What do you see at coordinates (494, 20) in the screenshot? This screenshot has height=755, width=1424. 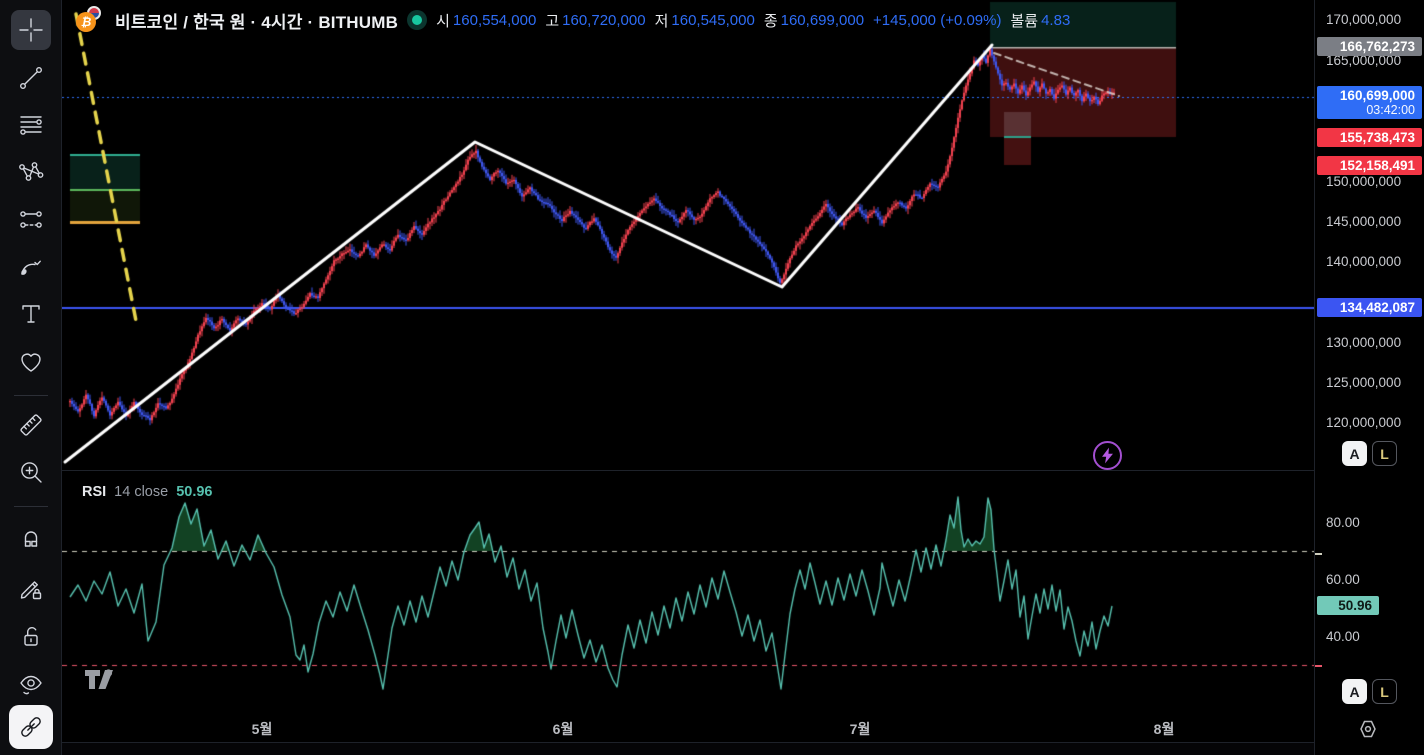 I see `quote-value: 160,554,000` at bounding box center [494, 20].